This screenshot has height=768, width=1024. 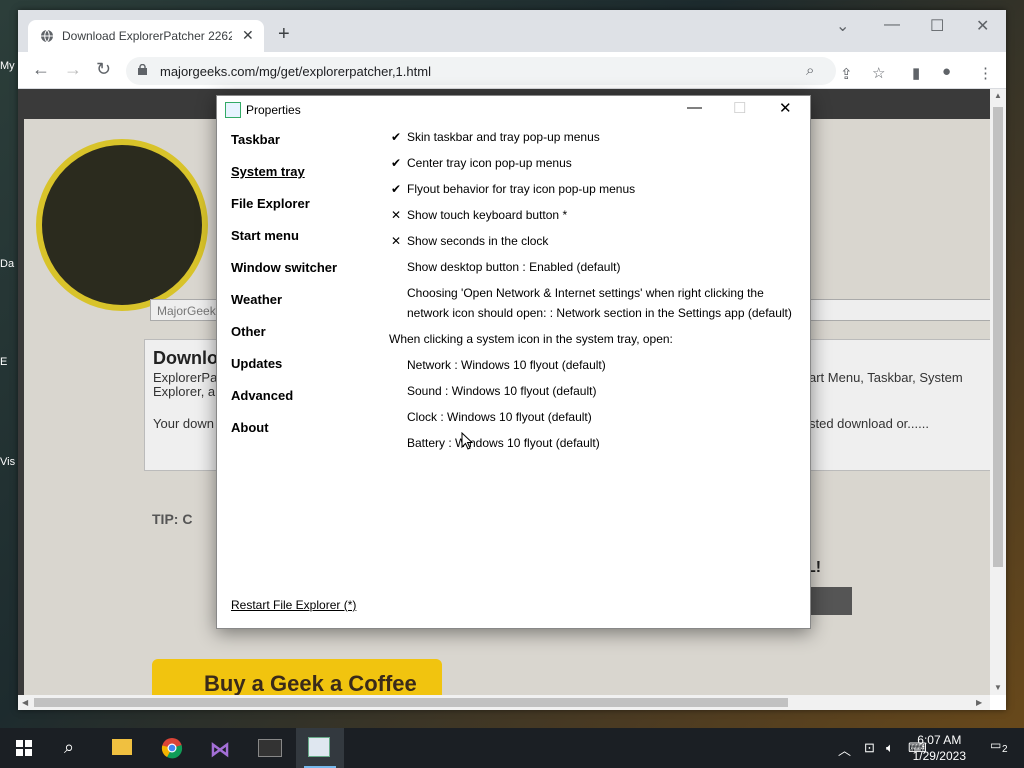 What do you see at coordinates (9, 264) in the screenshot?
I see `desktop-icon-label: Da` at bounding box center [9, 264].